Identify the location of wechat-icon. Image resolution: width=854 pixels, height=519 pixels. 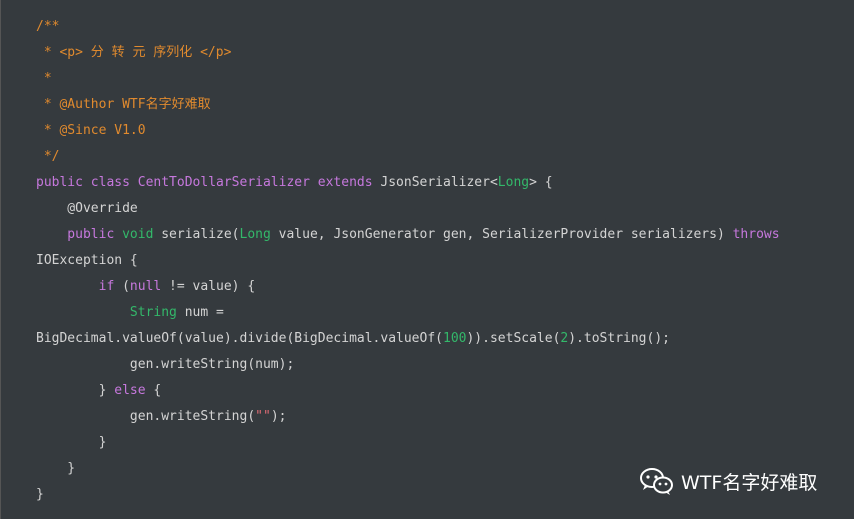
(656, 481).